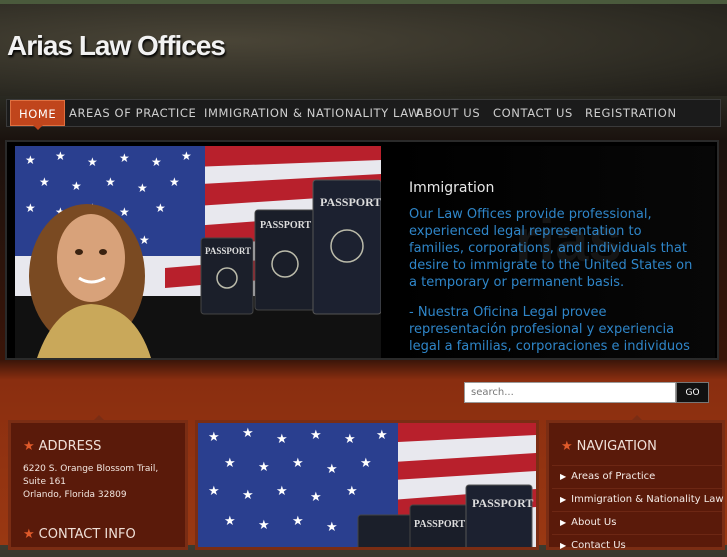 The width and height of the screenshot is (727, 557). Describe the element at coordinates (132, 113) in the screenshot. I see `nav-areas-of-practice: AREAS OF PRACTICE` at that location.